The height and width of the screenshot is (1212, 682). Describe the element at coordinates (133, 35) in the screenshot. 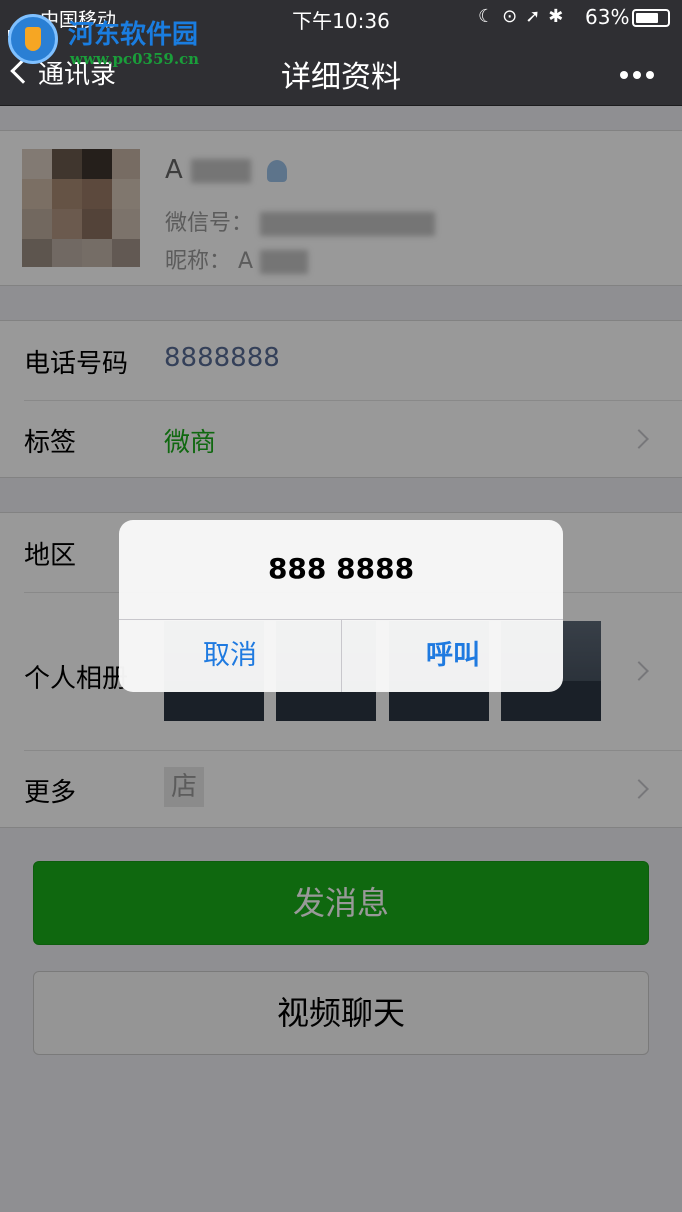

I see `watermark-title: 河东软件园` at that location.